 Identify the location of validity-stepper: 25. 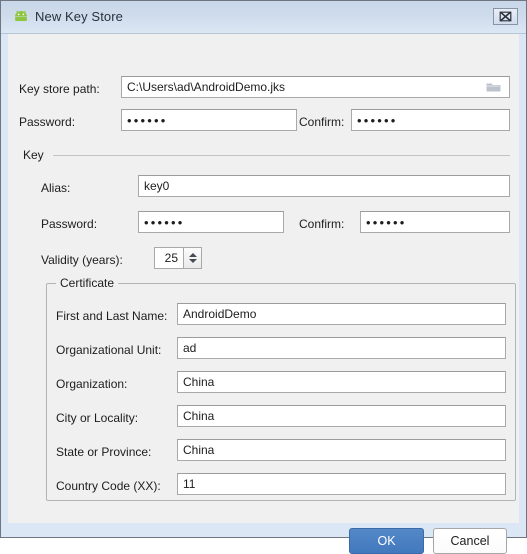
(178, 258).